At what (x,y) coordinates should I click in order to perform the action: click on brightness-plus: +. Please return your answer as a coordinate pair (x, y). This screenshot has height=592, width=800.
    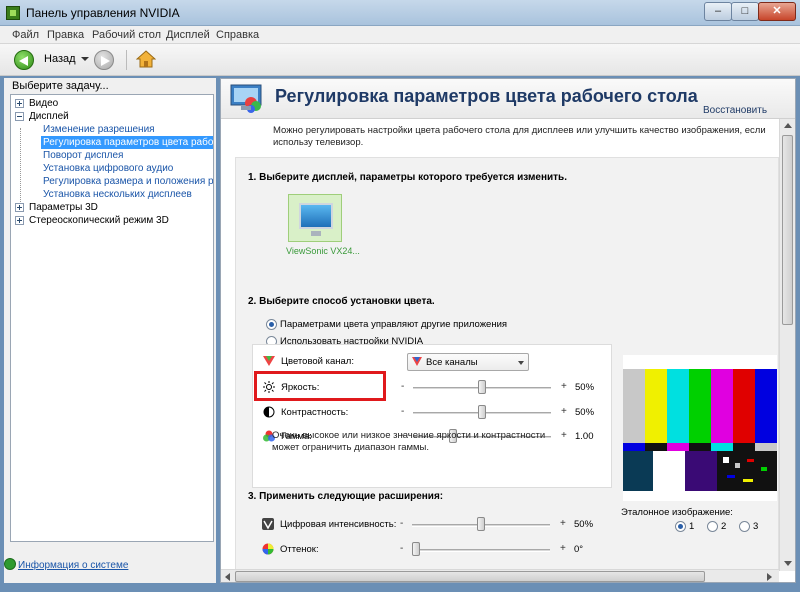
    Looking at the image, I should click on (564, 386).